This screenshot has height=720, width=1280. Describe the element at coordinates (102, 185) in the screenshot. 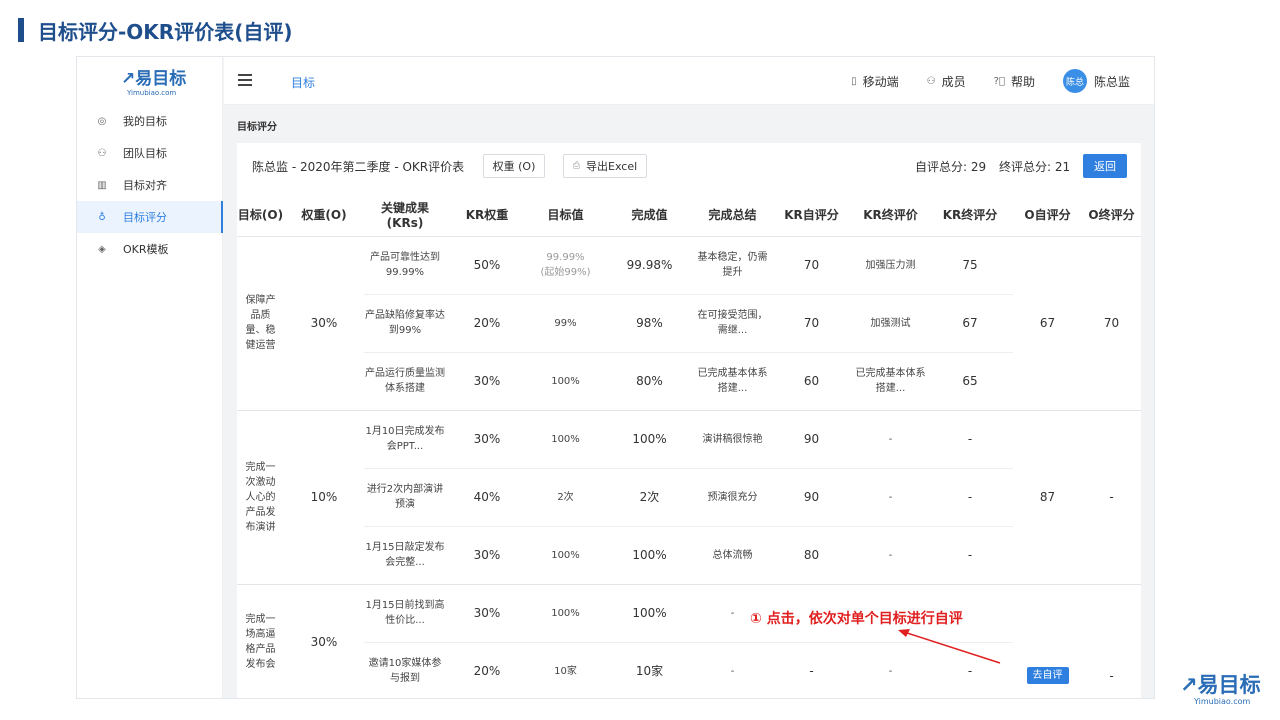

I see `book-icon: ▥` at that location.